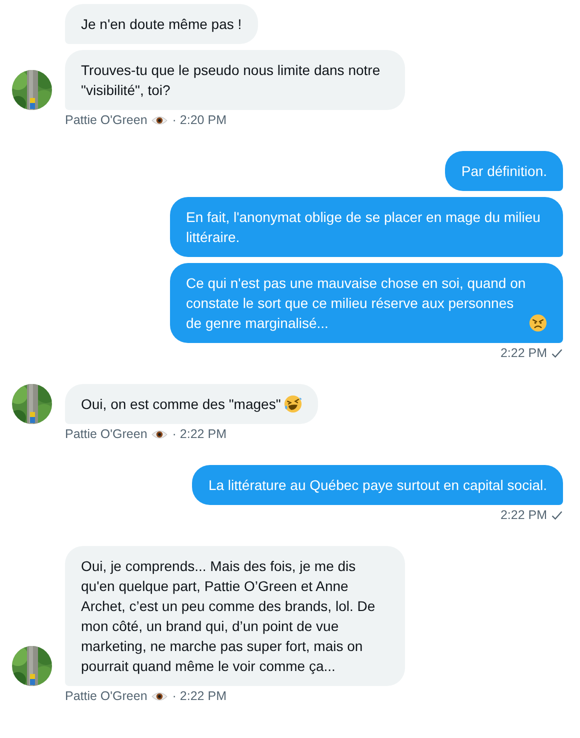 The height and width of the screenshot is (738, 580). What do you see at coordinates (199, 120) in the screenshot?
I see `timestamp: · 2:20 PM` at bounding box center [199, 120].